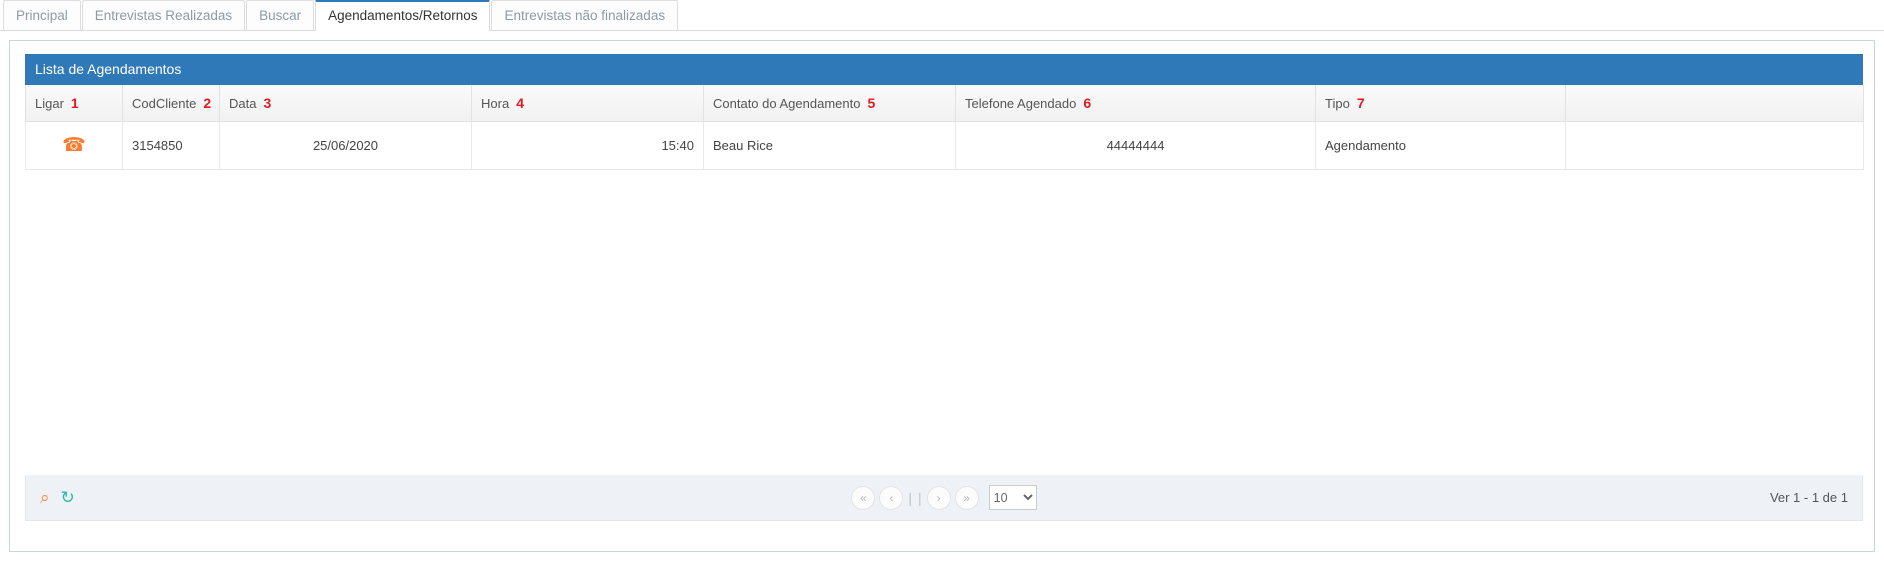 The height and width of the screenshot is (561, 1884). Describe the element at coordinates (1440, 145) in the screenshot. I see `cell-tipo: Agendamento` at that location.